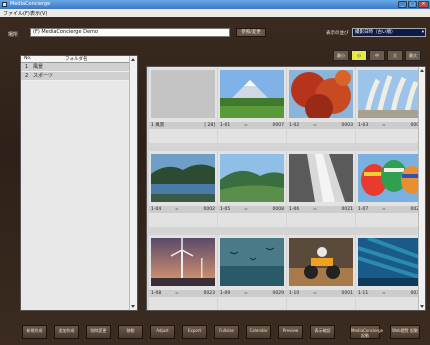  What do you see at coordinates (252, 178) in the screenshot?
I see `hills-photo-icon` at bounding box center [252, 178].